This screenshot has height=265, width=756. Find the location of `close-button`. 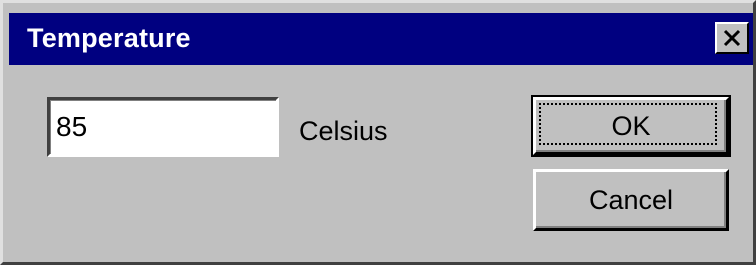

close-button is located at coordinates (732, 38).